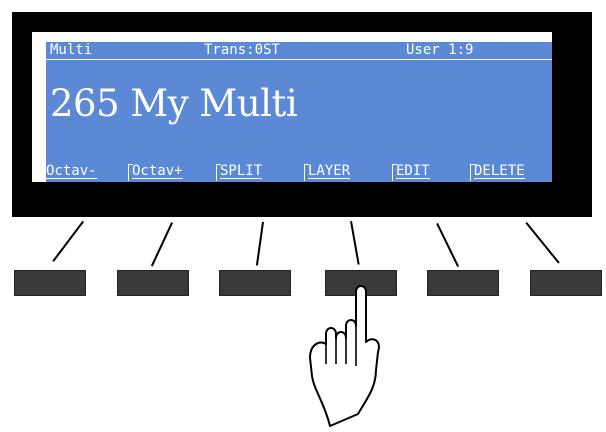  Describe the element at coordinates (299, 171) in the screenshot. I see `softkey-row: Octav- Octav+ SPLIT LAYER EDIT DELETE` at that location.